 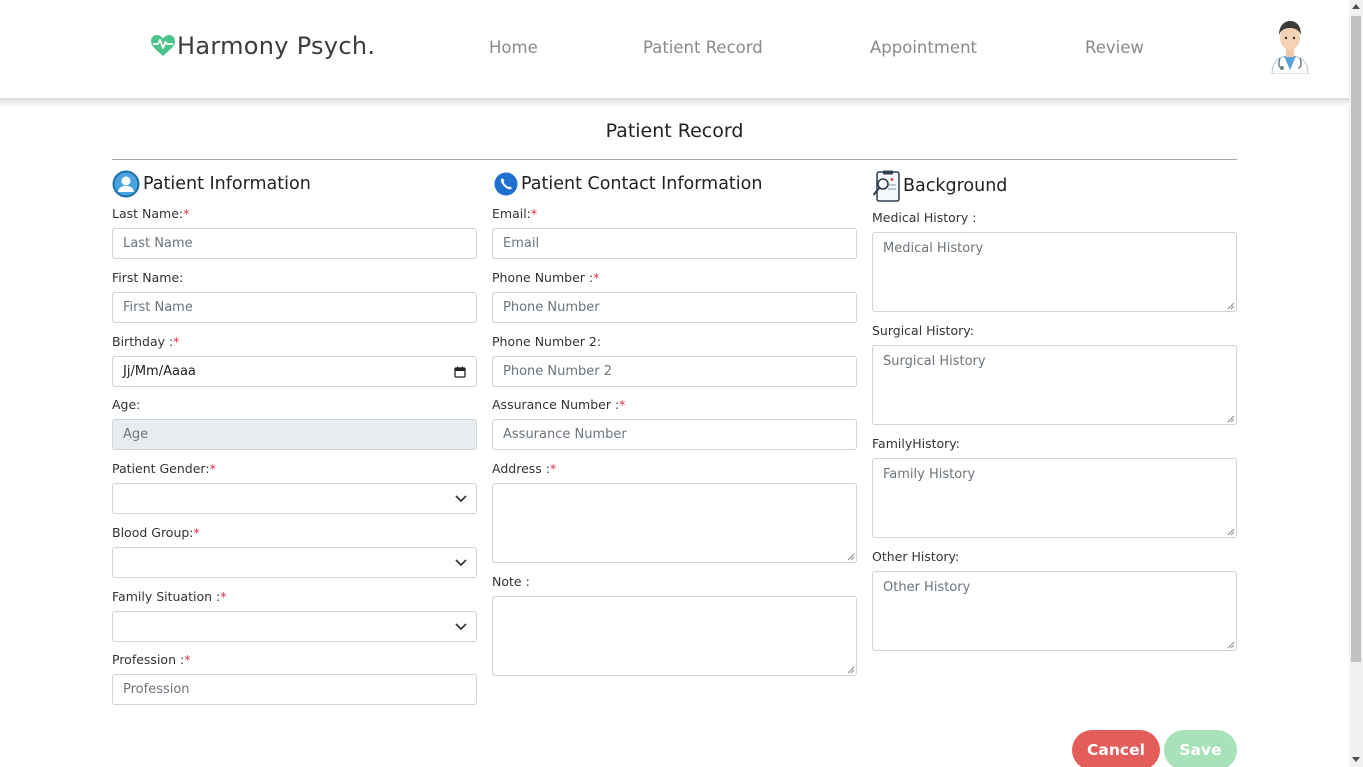 What do you see at coordinates (1054, 498) in the screenshot?
I see `family-history-textarea: Family History` at bounding box center [1054, 498].